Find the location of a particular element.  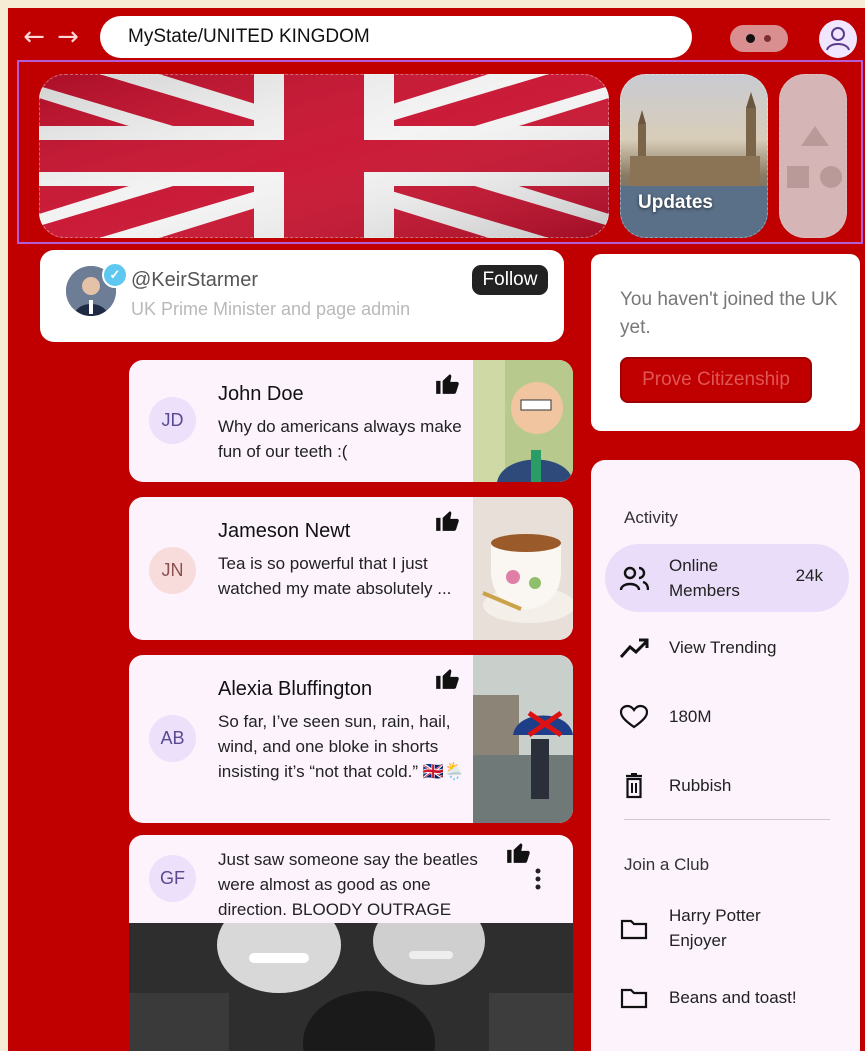

post-author: John Doe is located at coordinates (261, 394).